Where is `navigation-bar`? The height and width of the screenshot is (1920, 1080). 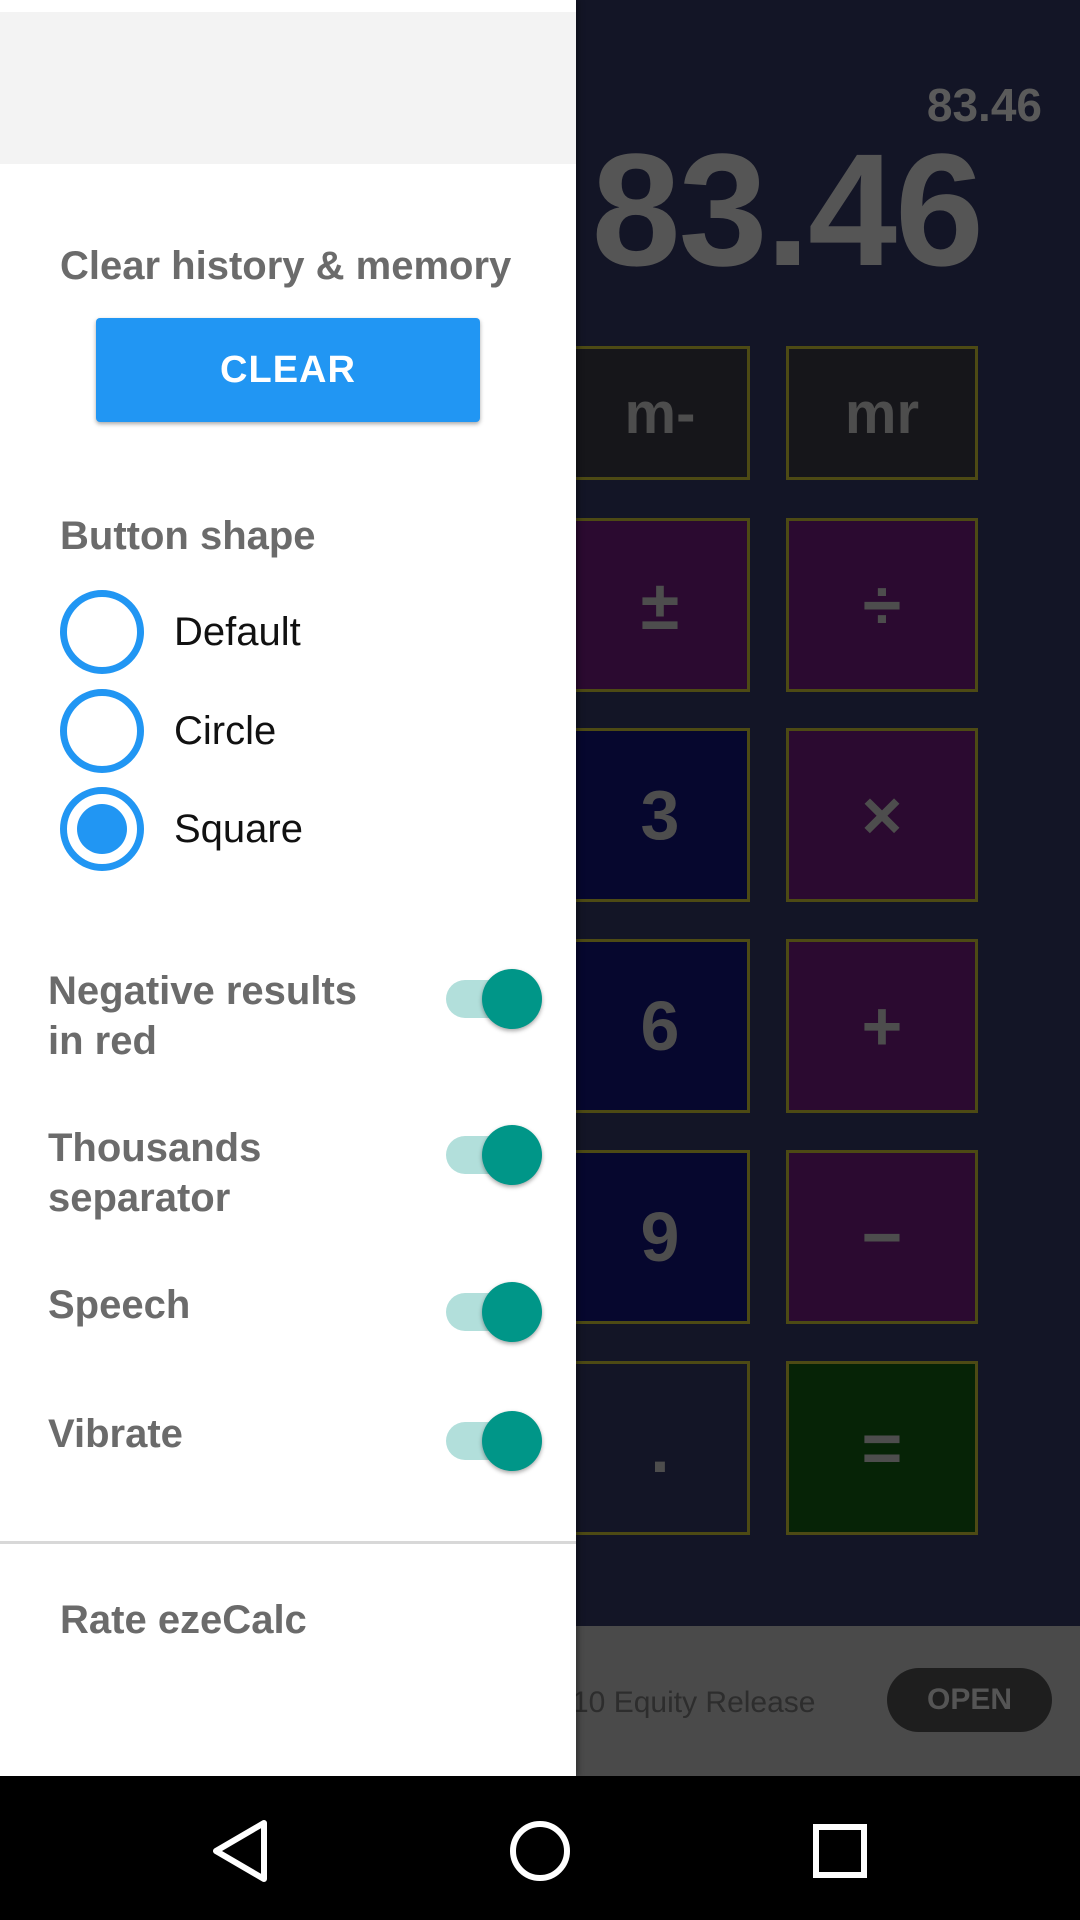
navigation-bar is located at coordinates (540, 1848).